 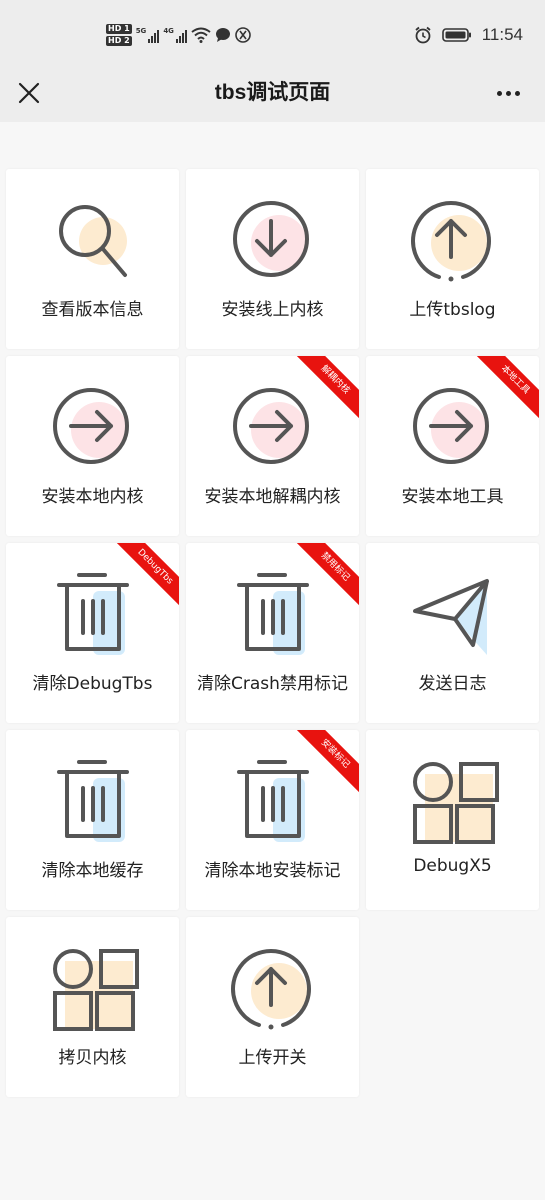 I want to click on hd-indicators: HD 1 HD 2, so click(x=119, y=35).